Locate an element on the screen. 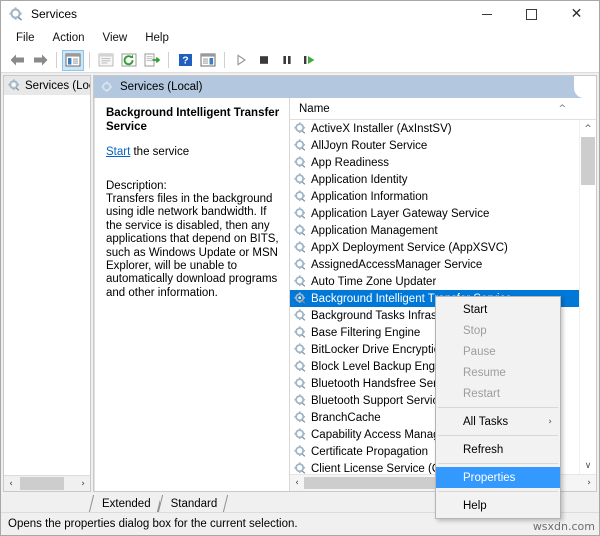 This screenshot has width=600, height=536. service-title: Background Intelligent Transfer Service is located at coordinates (193, 120).